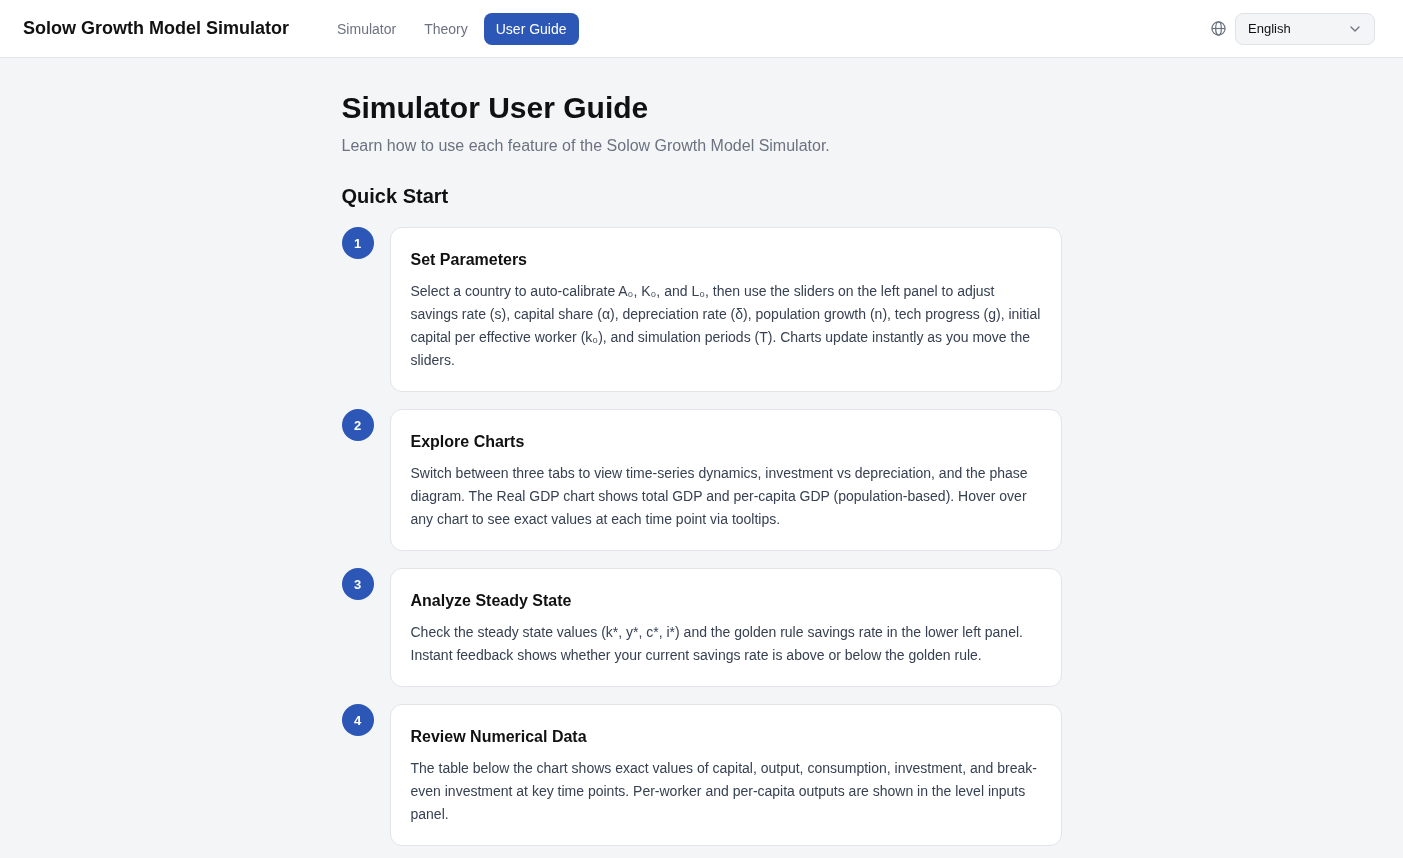 The image size is (1403, 858). I want to click on step-description: Check the steady state values (k*, y*, c*, i*) and the golden rule savings rate in the lower left panel. Instant feedback shows whether your current savings rate is above or below the golden rule., so click(717, 644).